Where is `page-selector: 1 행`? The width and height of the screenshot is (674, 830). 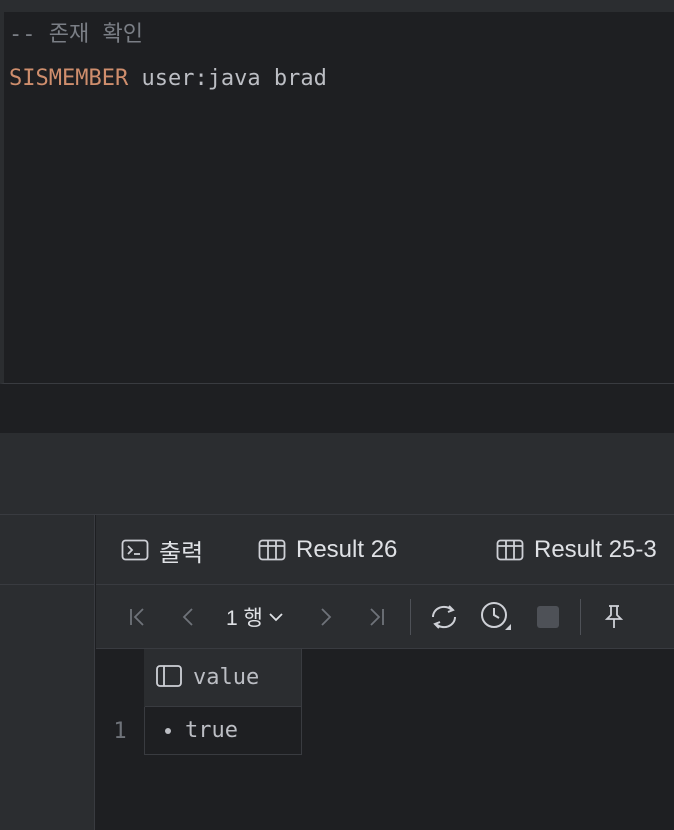 page-selector: 1 행 is located at coordinates (255, 617).